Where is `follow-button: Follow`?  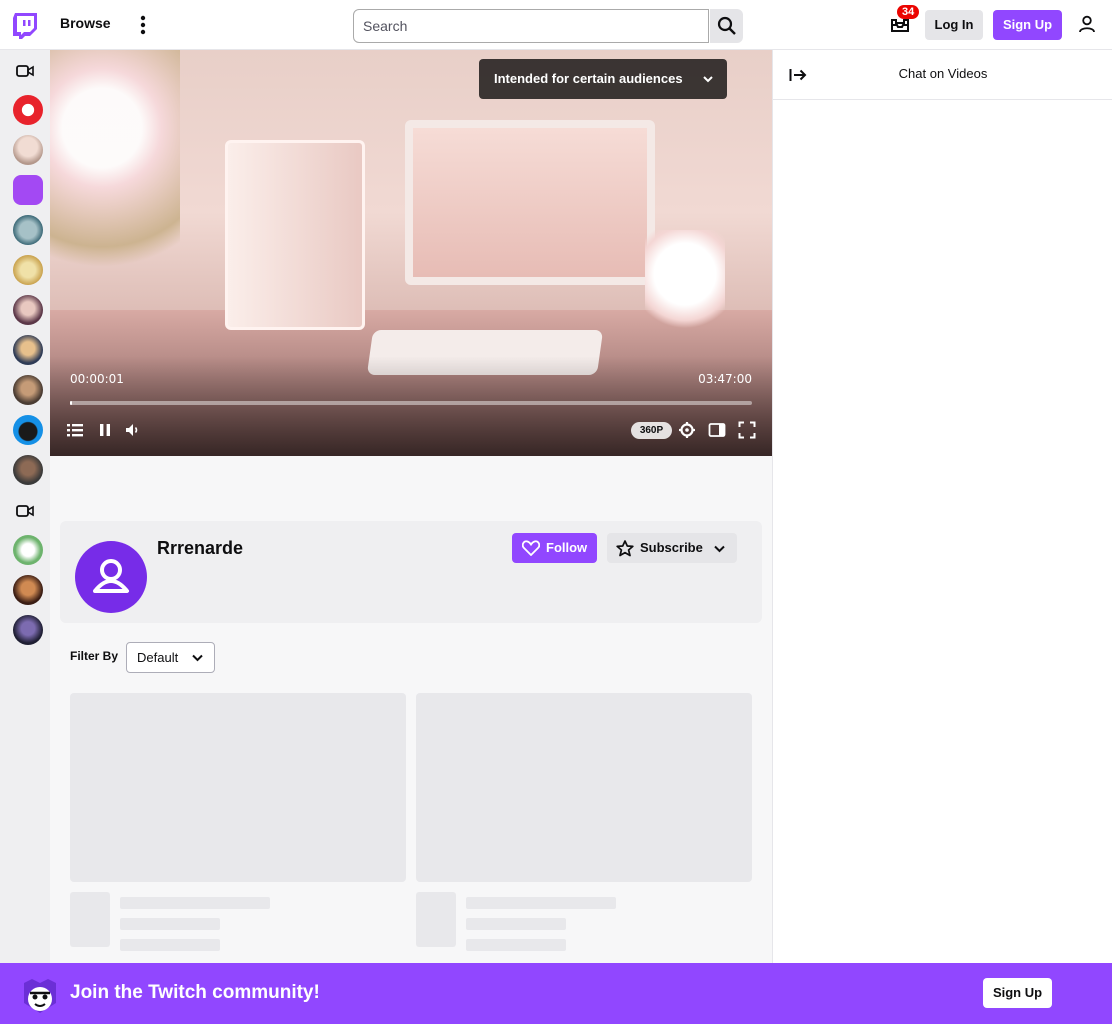
follow-button: Follow is located at coordinates (554, 548).